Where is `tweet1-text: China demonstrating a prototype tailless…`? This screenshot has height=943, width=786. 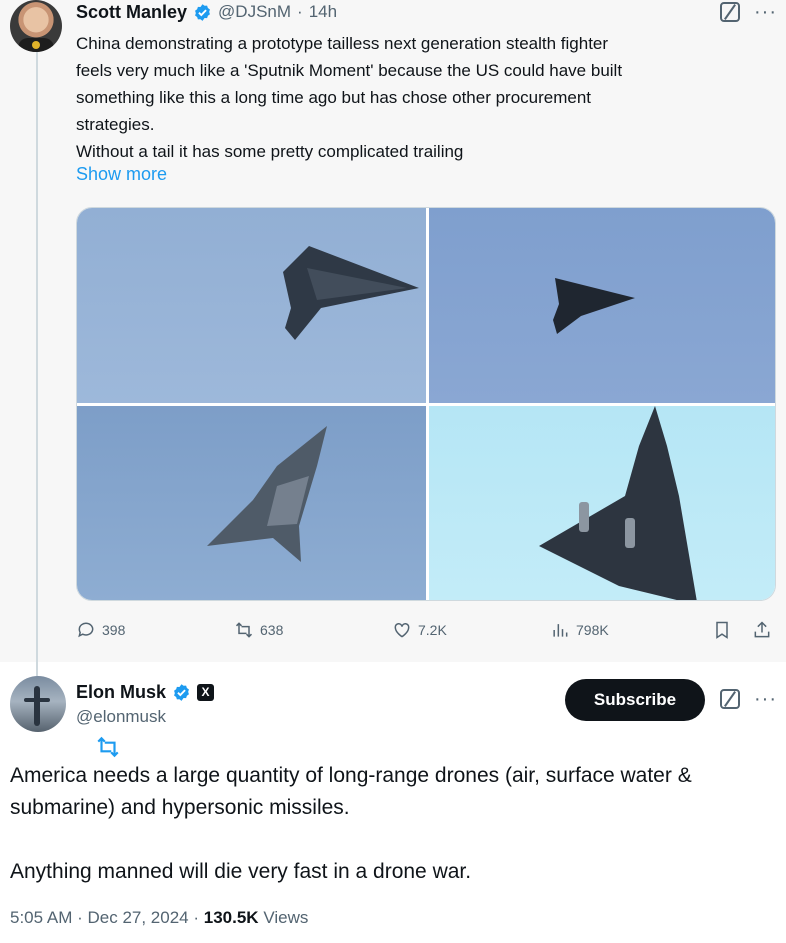 tweet1-text: China demonstrating a prototype tailless… is located at coordinates (421, 97).